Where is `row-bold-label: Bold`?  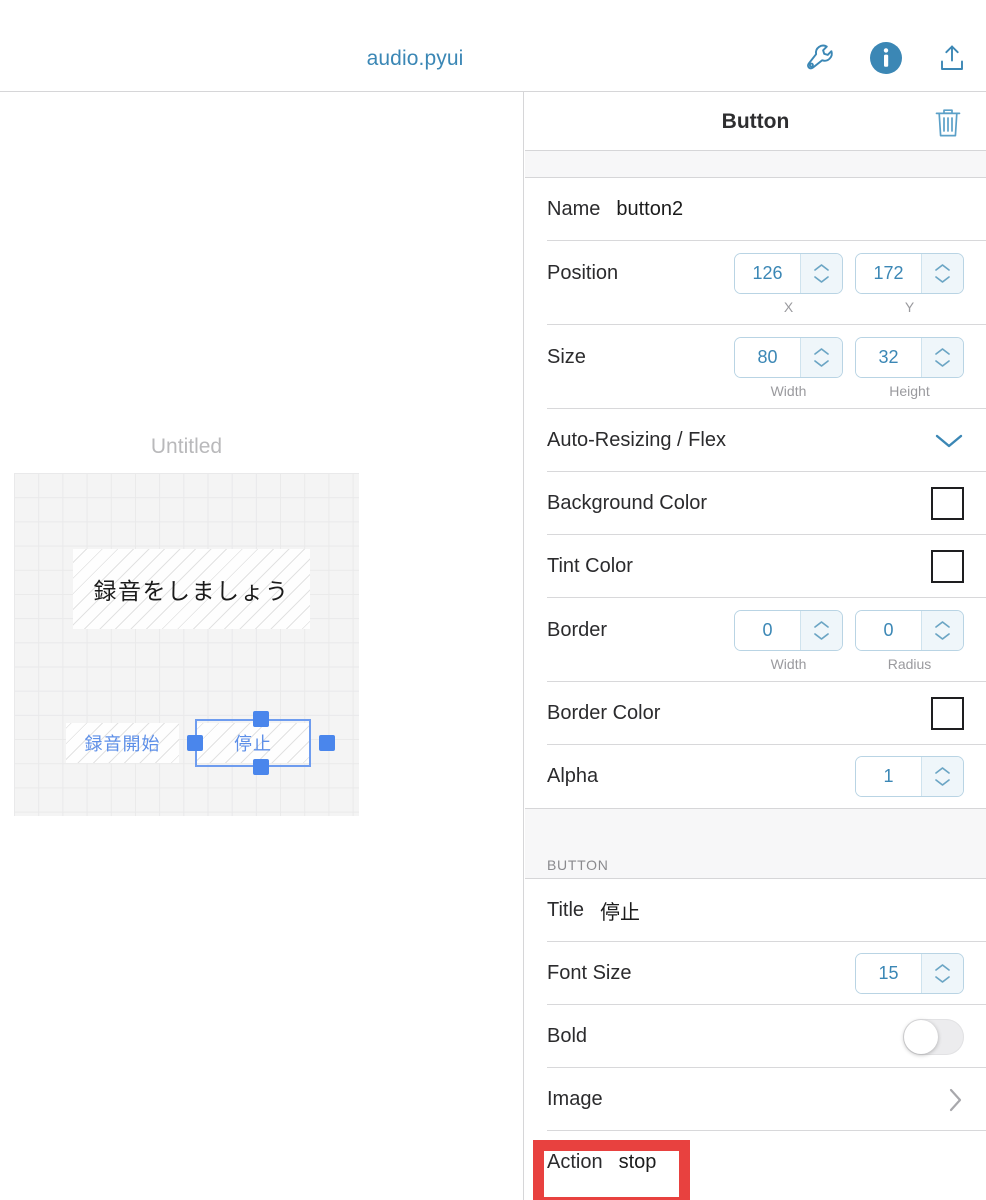
row-bold-label: Bold is located at coordinates (567, 1036).